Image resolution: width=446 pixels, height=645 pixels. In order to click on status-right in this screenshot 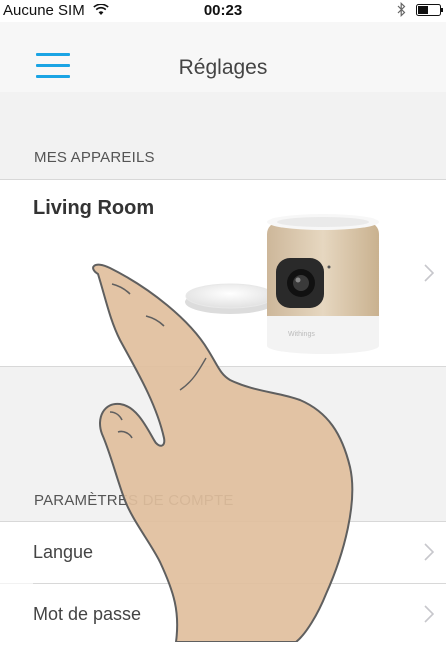, I will do `click(420, 10)`.